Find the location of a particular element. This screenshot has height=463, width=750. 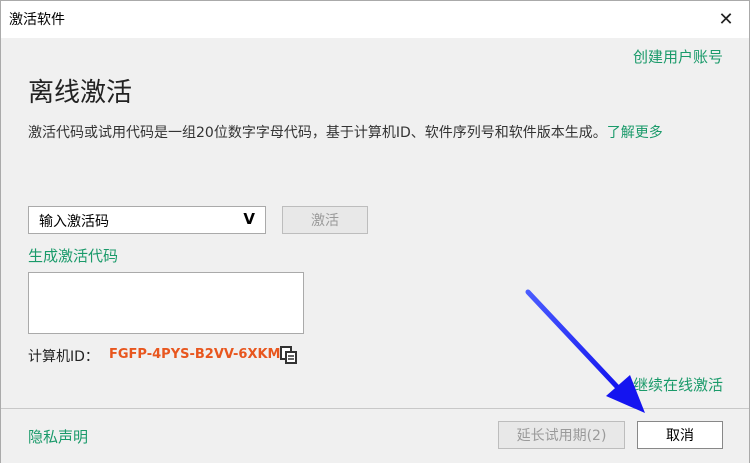

copy-icon is located at coordinates (289, 355).